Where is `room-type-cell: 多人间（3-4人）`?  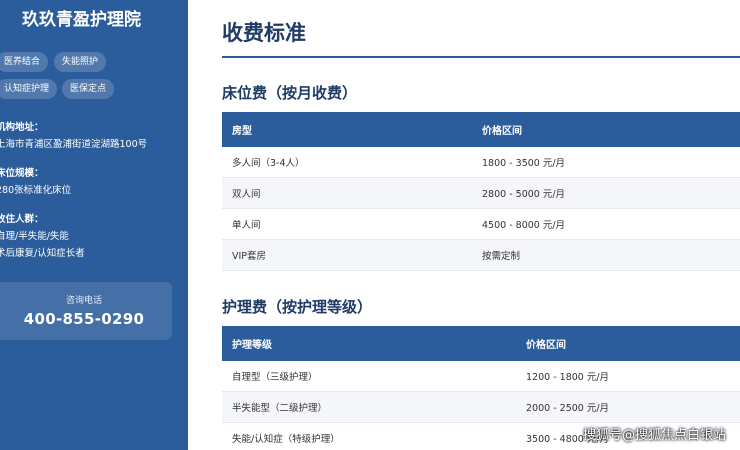
room-type-cell: 多人间（3-4人） is located at coordinates (268, 163).